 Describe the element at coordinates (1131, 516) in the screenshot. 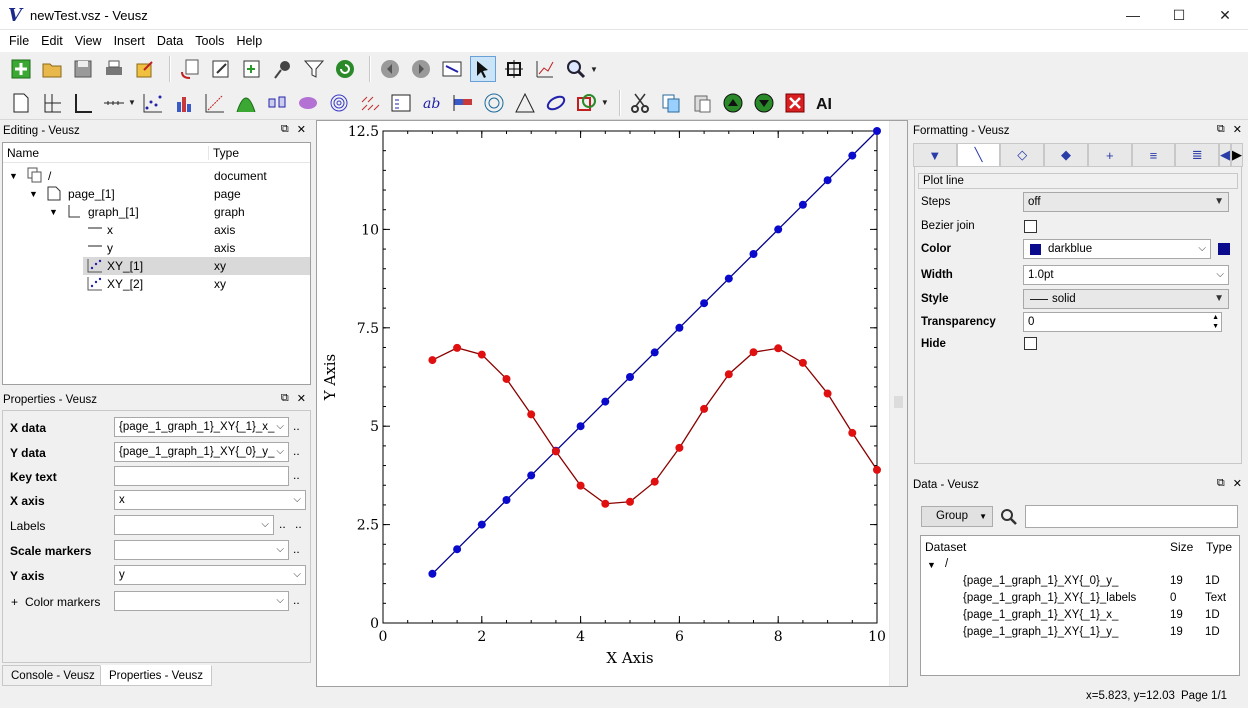

I see `data-search-input` at that location.